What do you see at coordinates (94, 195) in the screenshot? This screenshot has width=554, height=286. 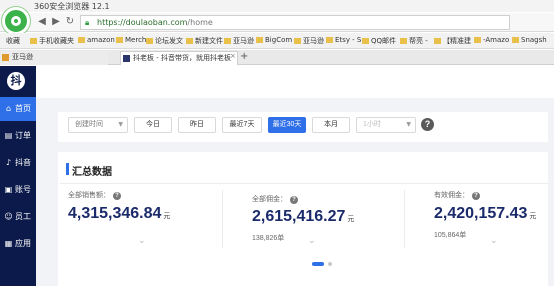 I see `total-sales-label: 全部销售额：?` at bounding box center [94, 195].